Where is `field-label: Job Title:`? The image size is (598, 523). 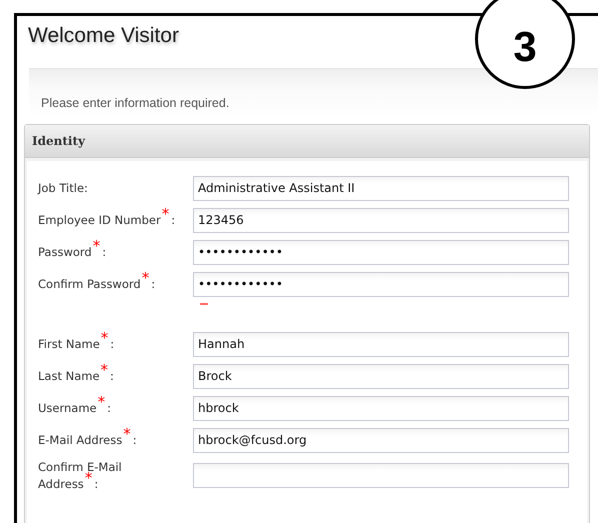
field-label: Job Title: is located at coordinates (63, 188).